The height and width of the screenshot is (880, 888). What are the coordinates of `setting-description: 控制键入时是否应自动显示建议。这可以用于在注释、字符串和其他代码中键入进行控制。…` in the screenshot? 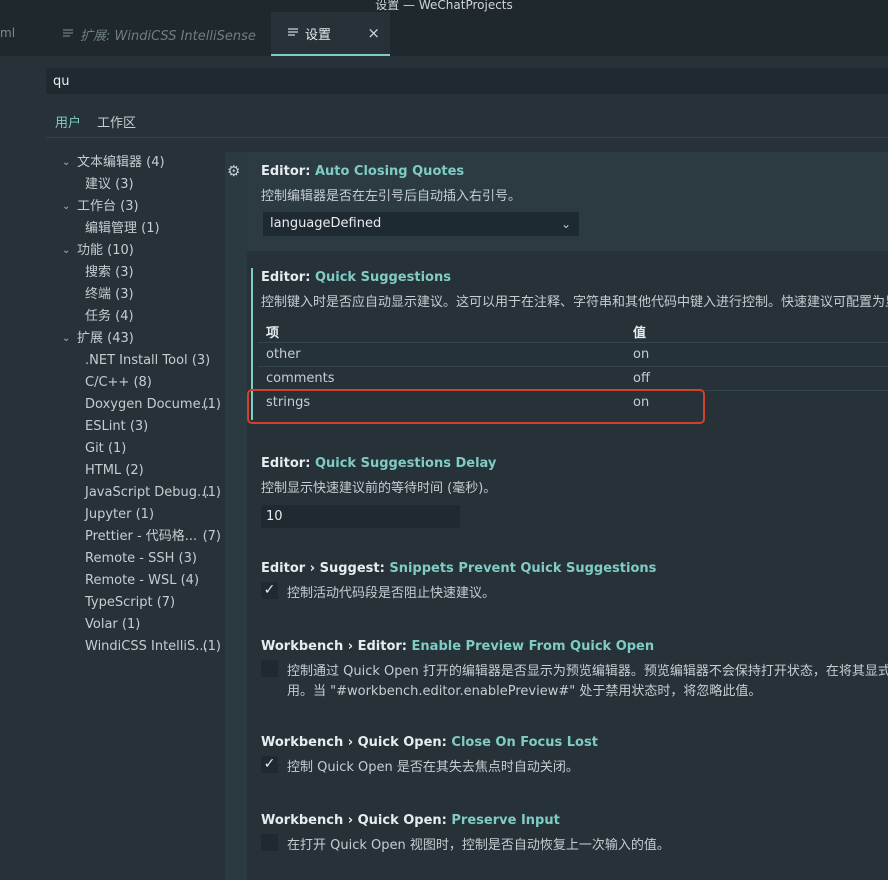 It's located at (574, 302).